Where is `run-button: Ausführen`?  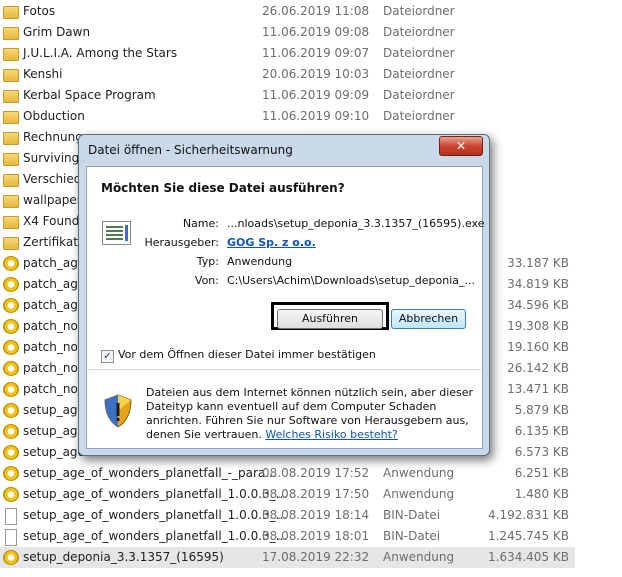
run-button: Ausführen is located at coordinates (330, 319).